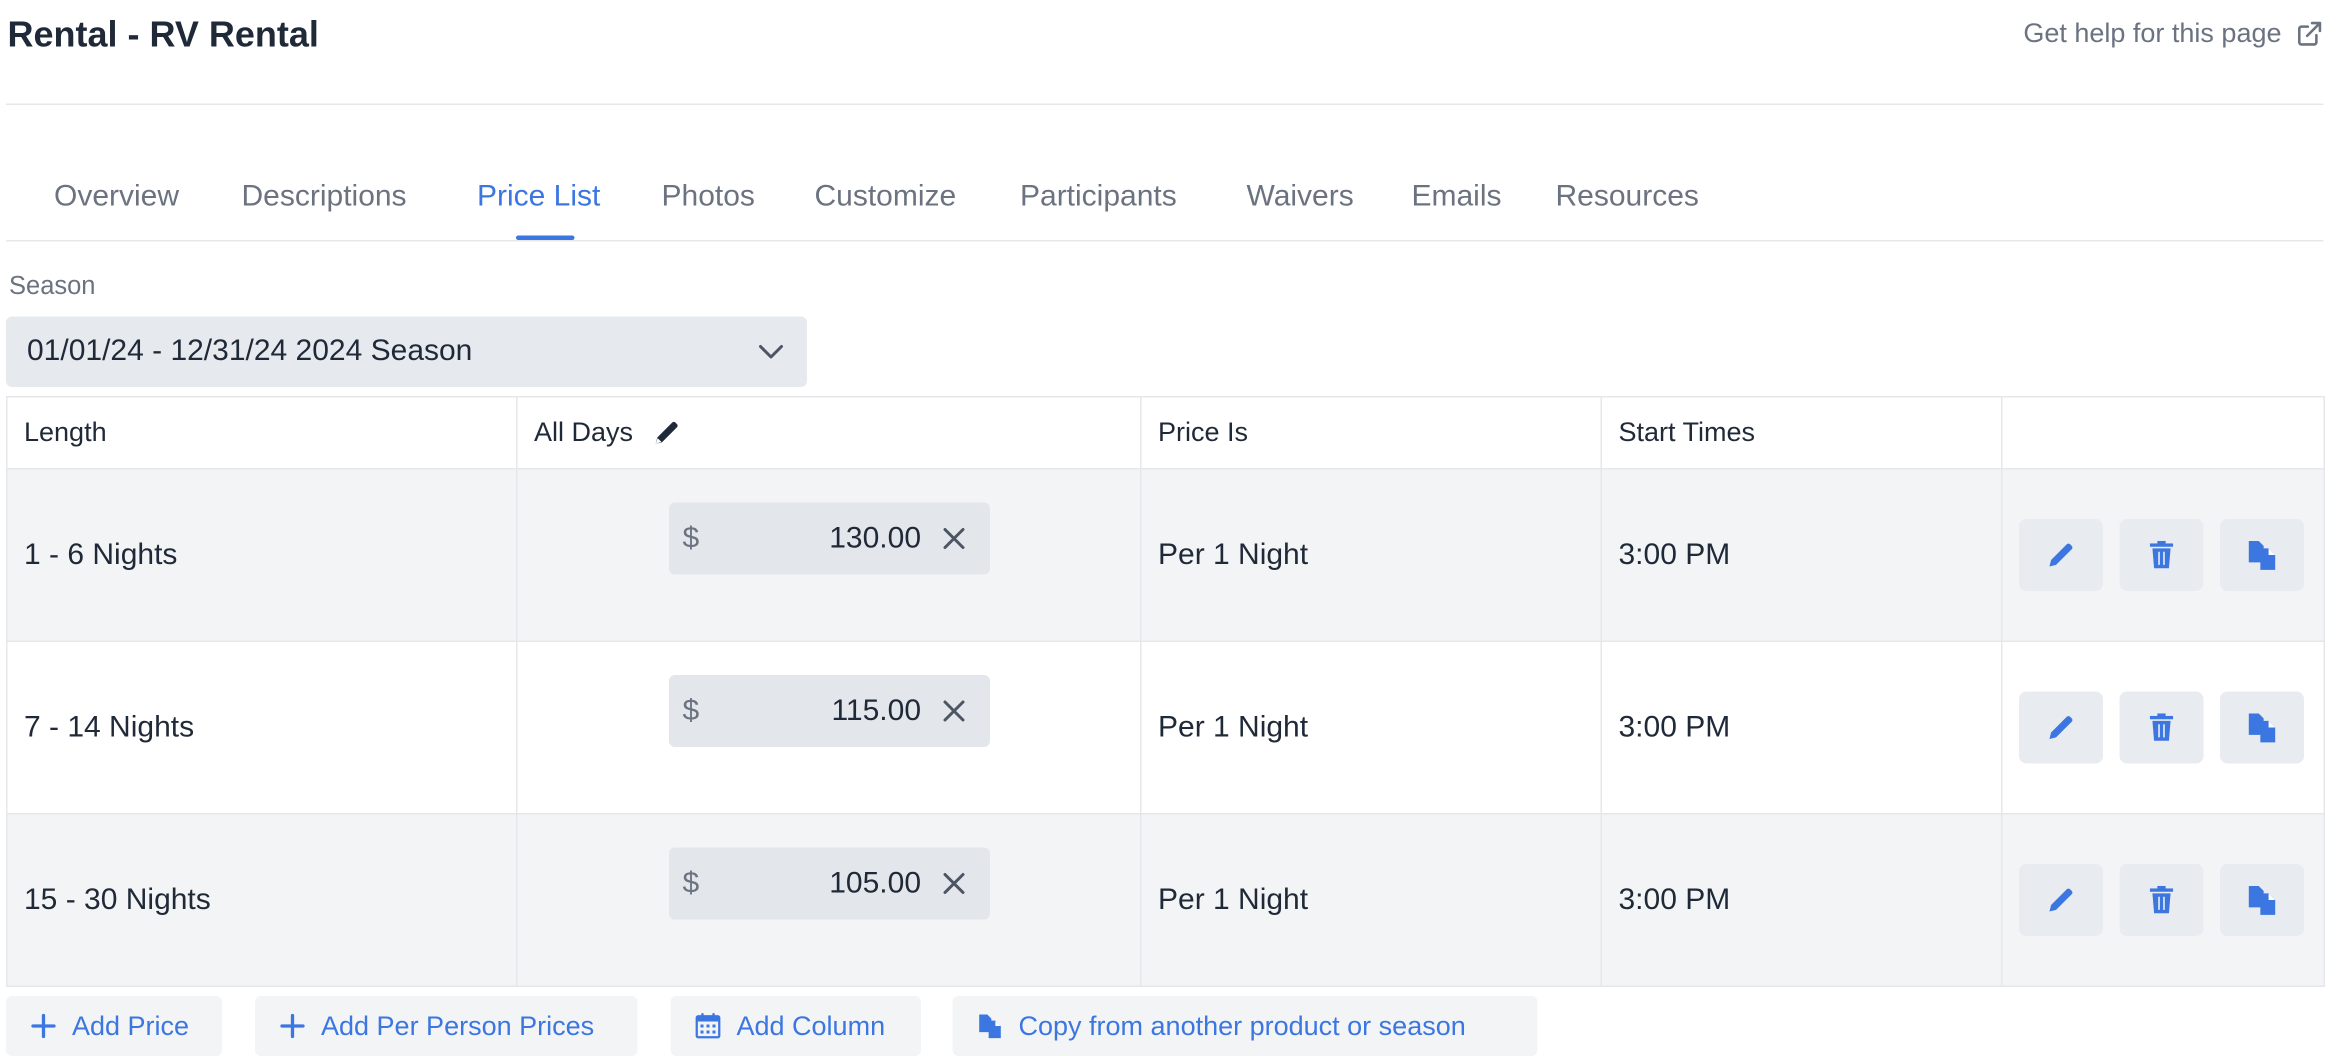 The height and width of the screenshot is (1056, 2346). What do you see at coordinates (875, 538) in the screenshot?
I see `price-amount: 130.00` at bounding box center [875, 538].